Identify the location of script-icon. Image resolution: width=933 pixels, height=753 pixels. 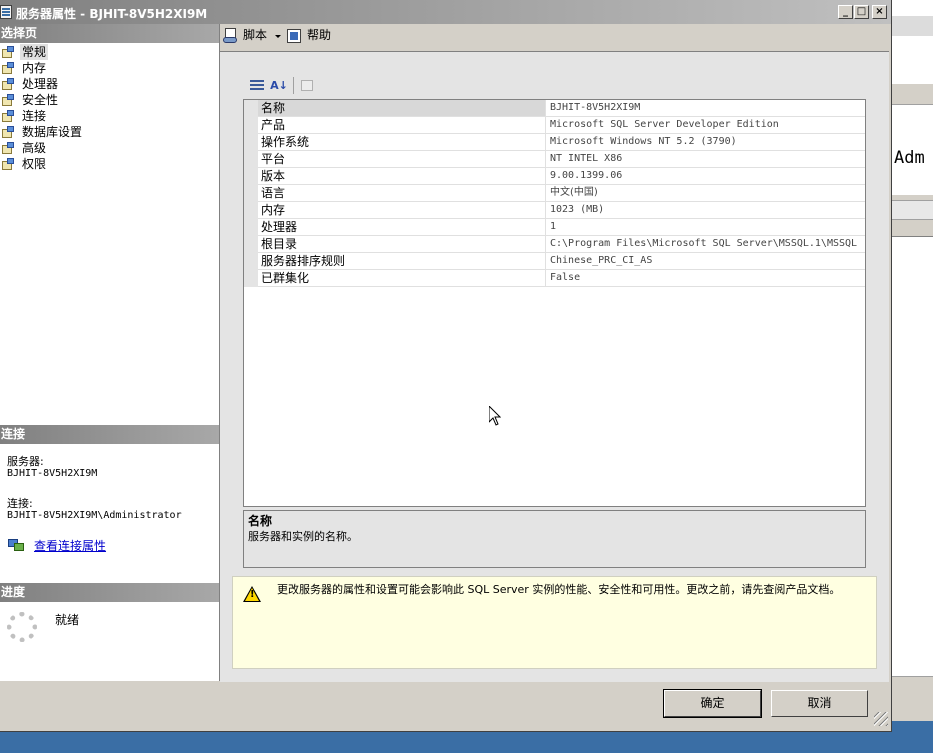
(231, 36).